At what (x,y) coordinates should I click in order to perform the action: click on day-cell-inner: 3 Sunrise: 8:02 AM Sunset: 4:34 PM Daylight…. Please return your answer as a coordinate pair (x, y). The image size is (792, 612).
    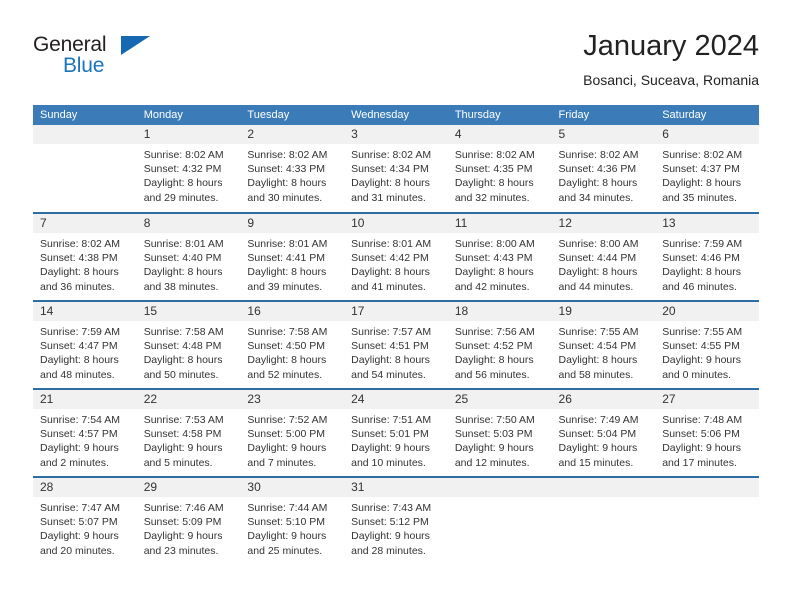
    Looking at the image, I should click on (396, 168).